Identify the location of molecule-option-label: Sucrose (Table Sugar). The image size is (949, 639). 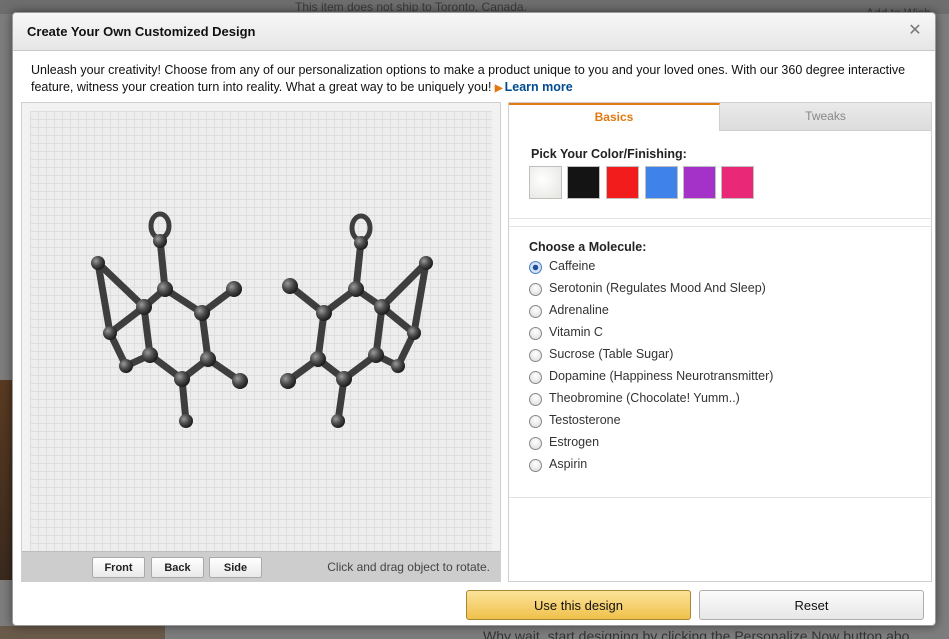
(611, 354).